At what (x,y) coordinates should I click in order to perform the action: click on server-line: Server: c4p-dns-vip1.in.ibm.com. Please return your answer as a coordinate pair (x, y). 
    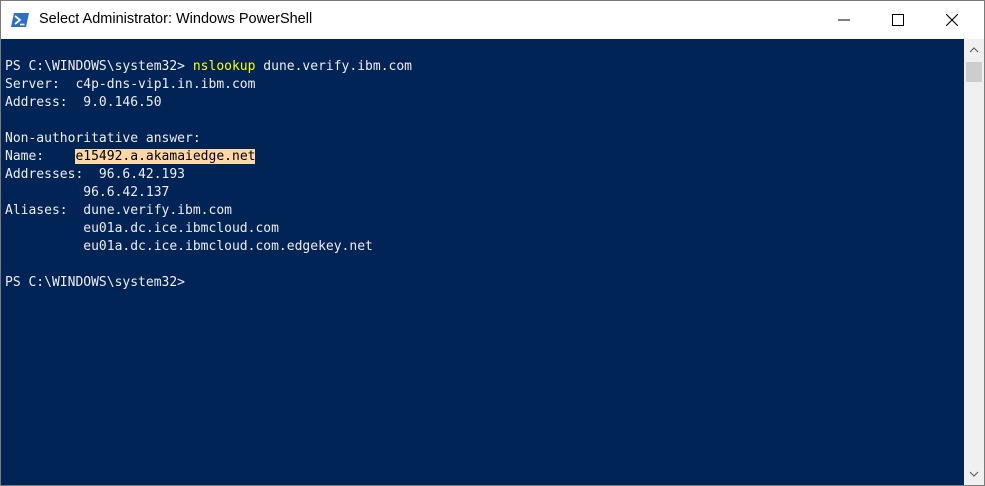
    Looking at the image, I should click on (130, 84).